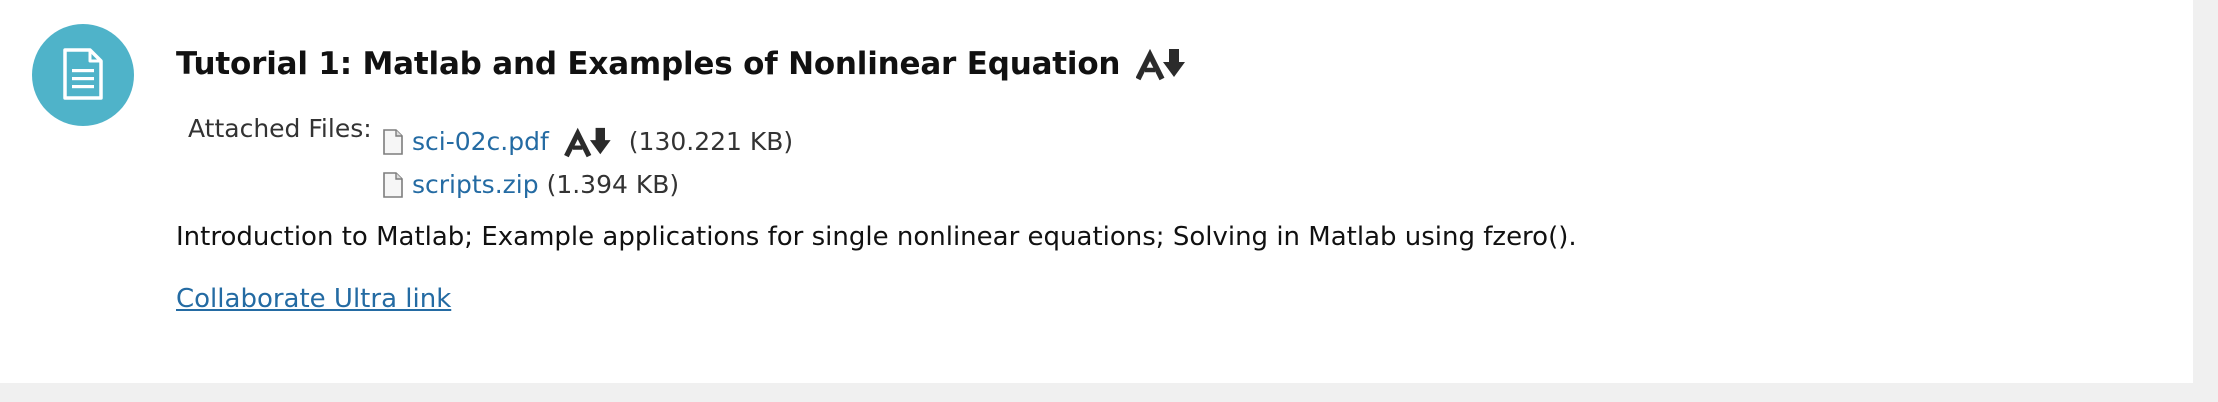  What do you see at coordinates (711, 141) in the screenshot?
I see `file-size: (130.221 KB)` at bounding box center [711, 141].